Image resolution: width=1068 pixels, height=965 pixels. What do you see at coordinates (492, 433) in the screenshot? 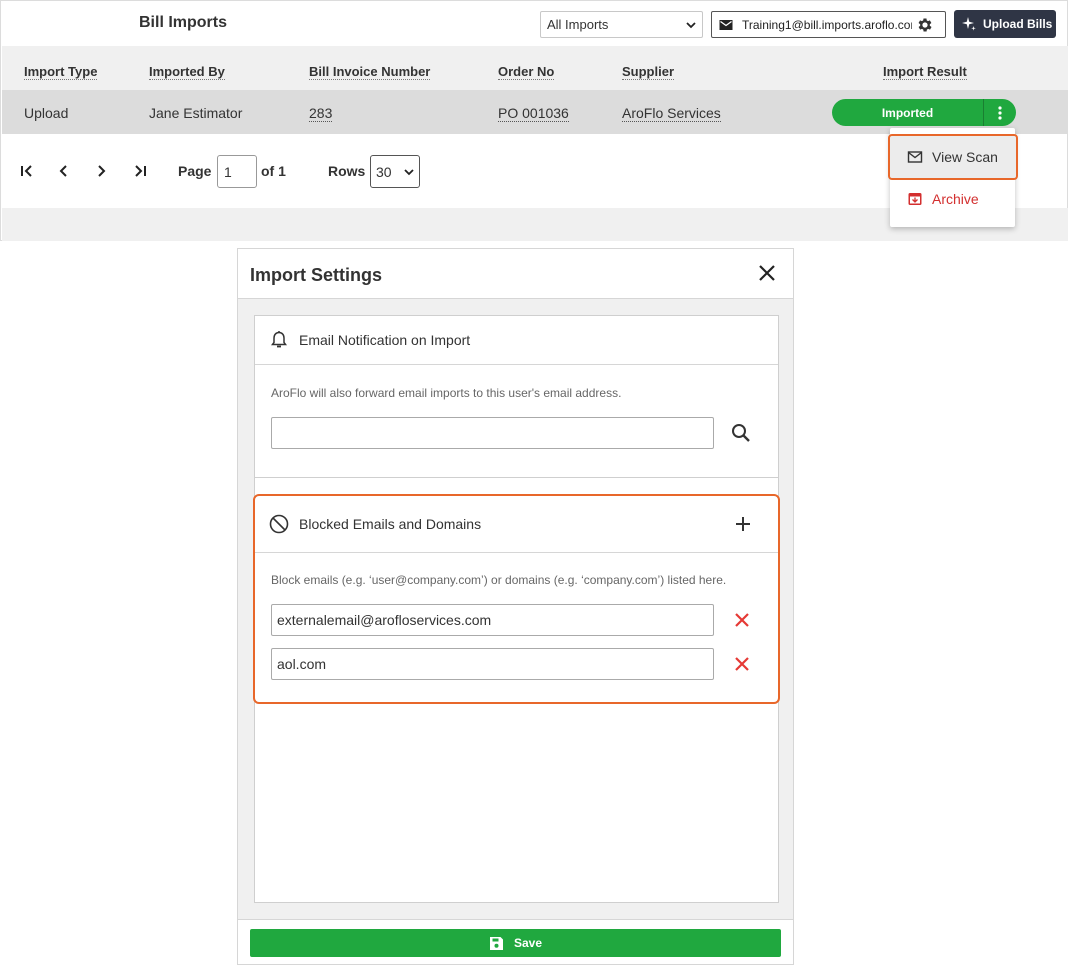
I see `notification-user-input` at bounding box center [492, 433].